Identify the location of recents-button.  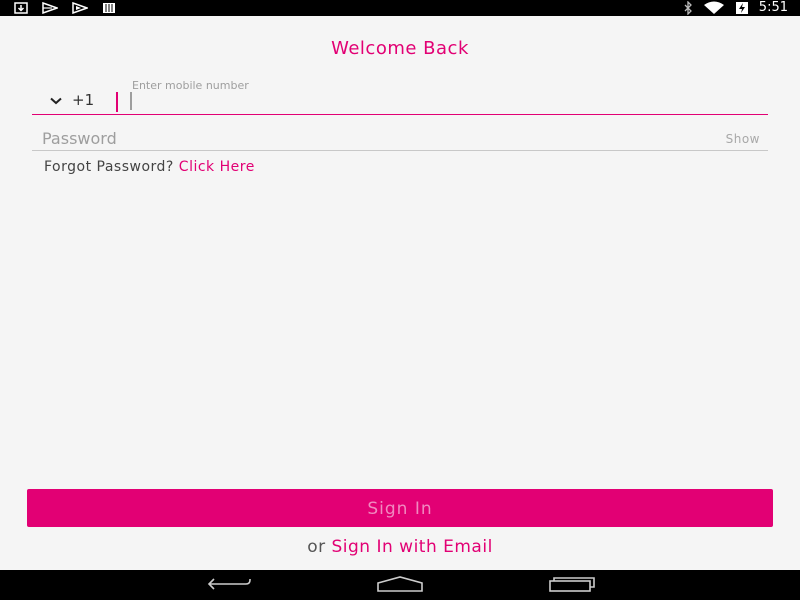
(572, 586).